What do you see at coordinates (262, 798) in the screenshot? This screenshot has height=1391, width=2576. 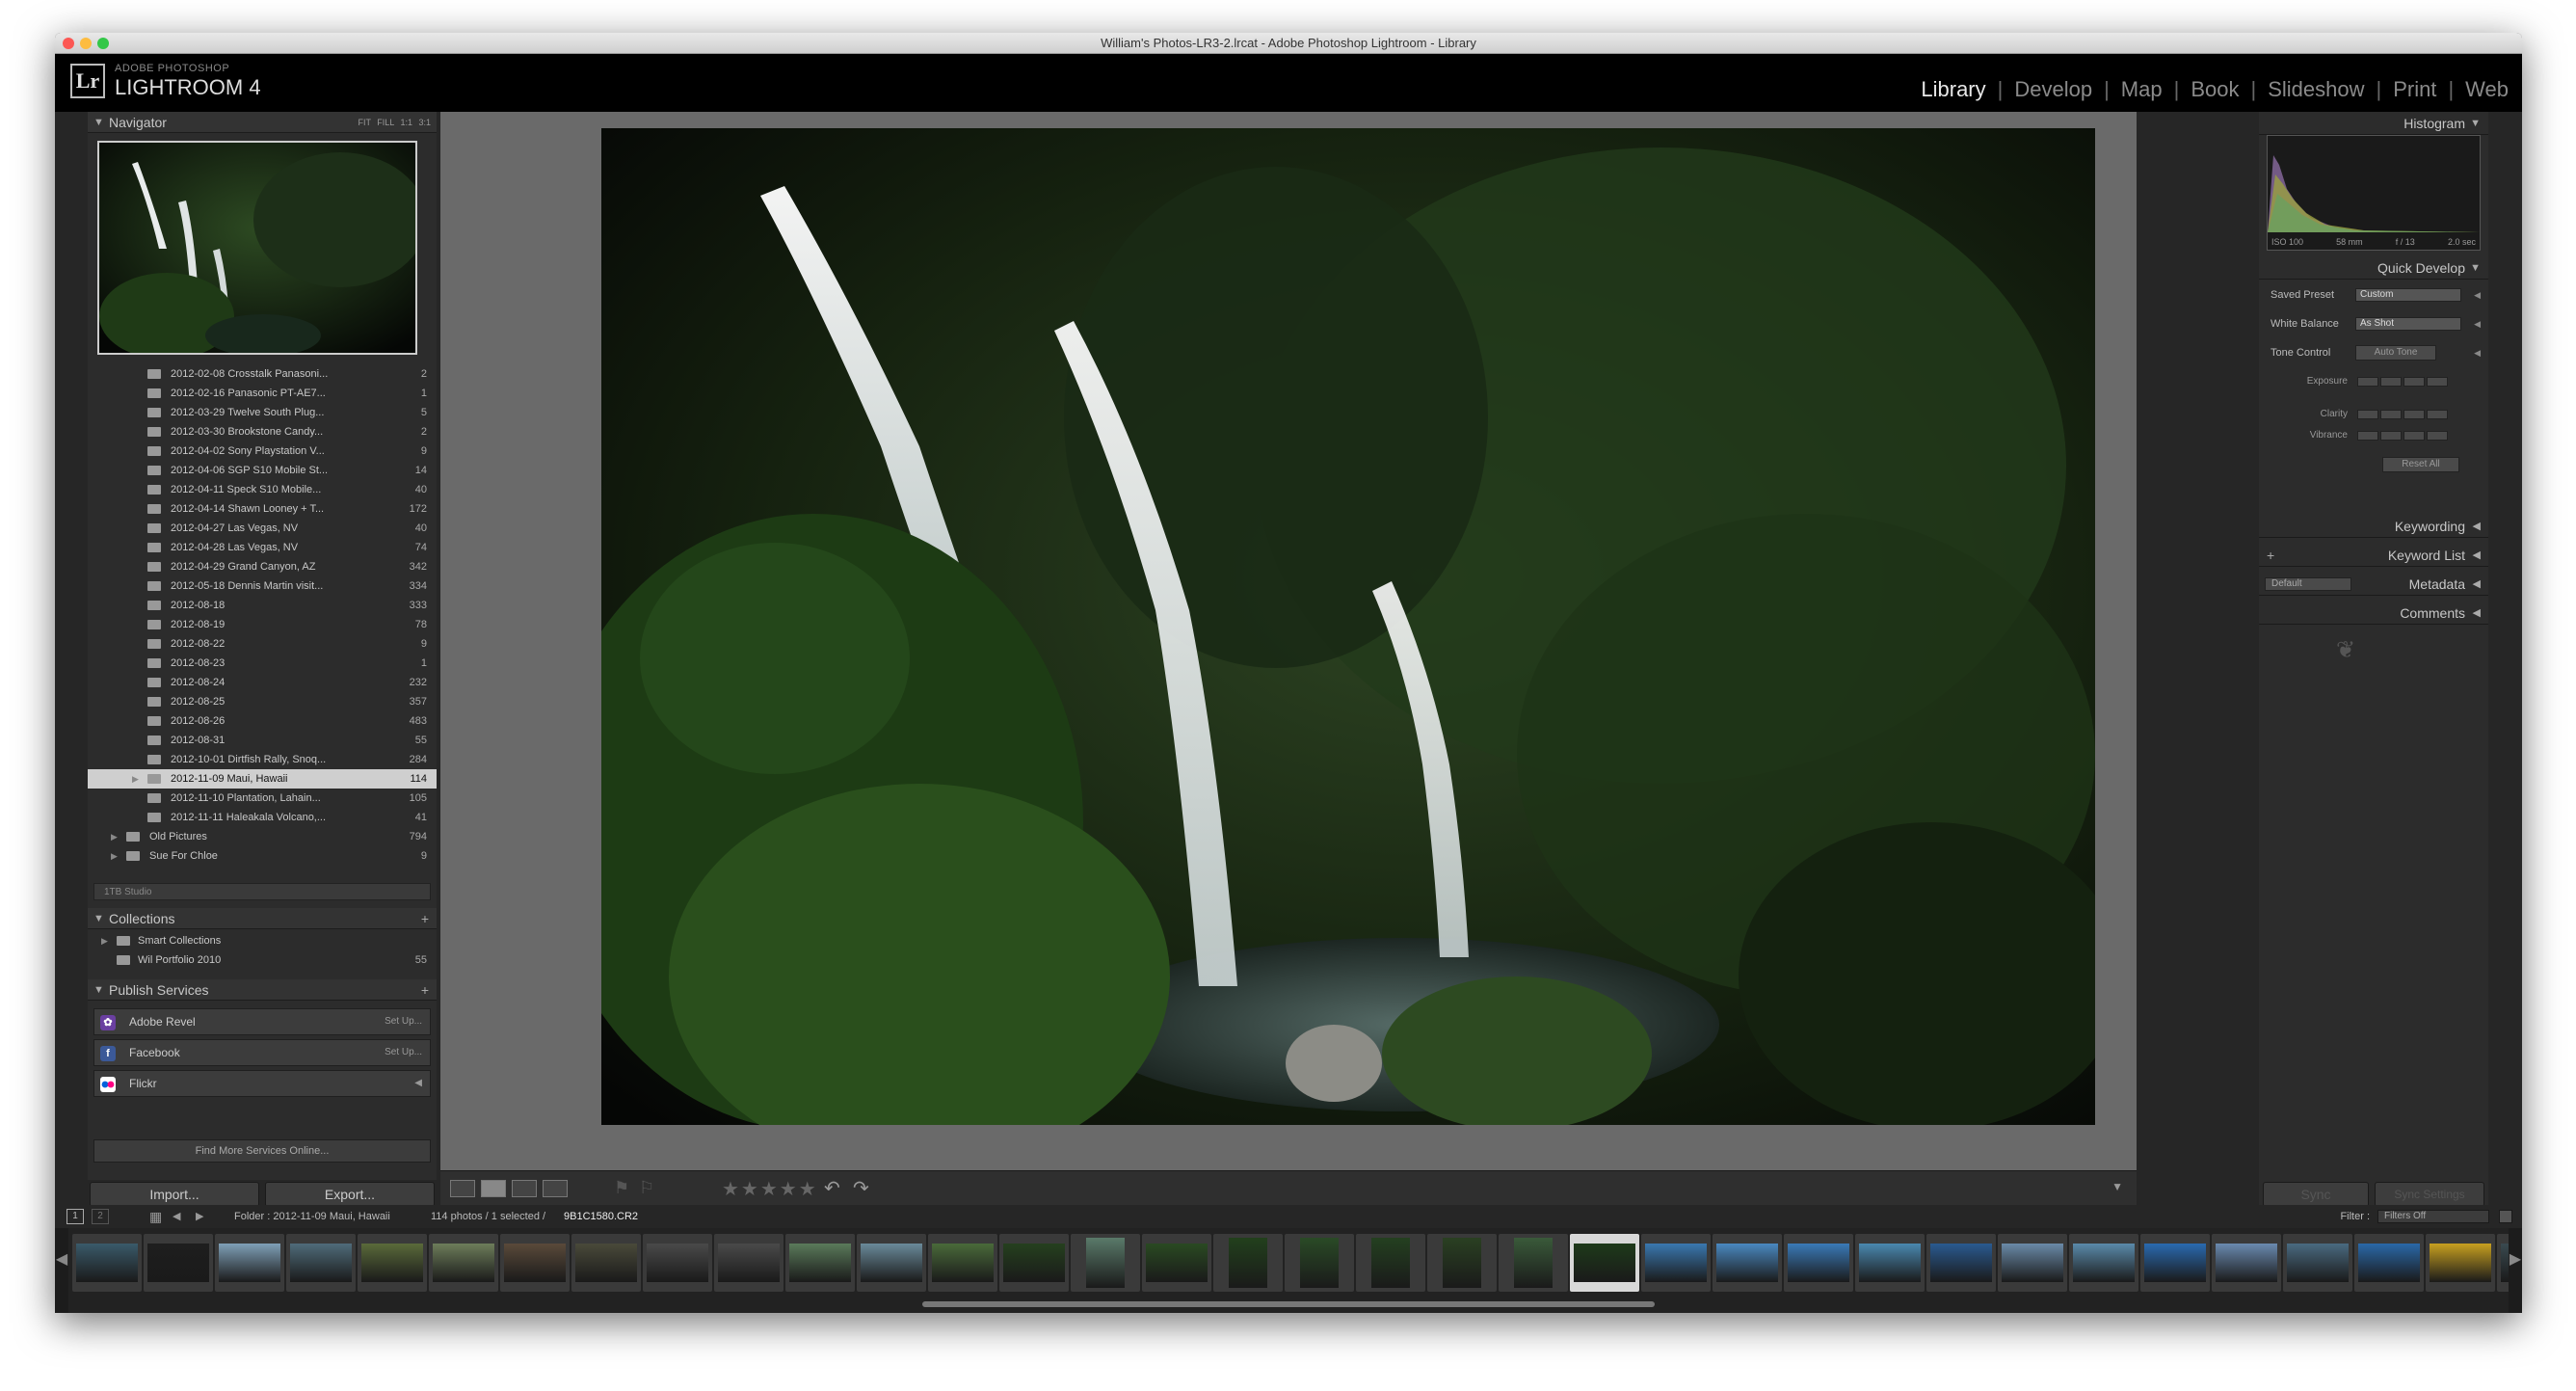 I see `folder-row: 2012-11-10 Plantation, Lahain... 105` at bounding box center [262, 798].